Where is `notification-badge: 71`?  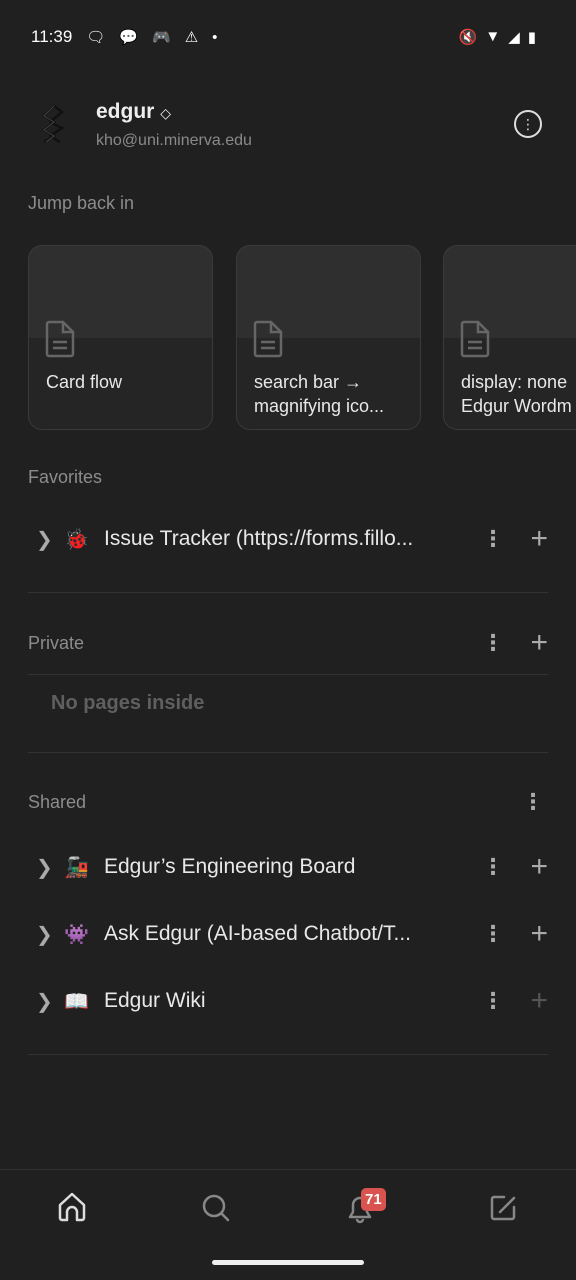 notification-badge: 71 is located at coordinates (373, 1199).